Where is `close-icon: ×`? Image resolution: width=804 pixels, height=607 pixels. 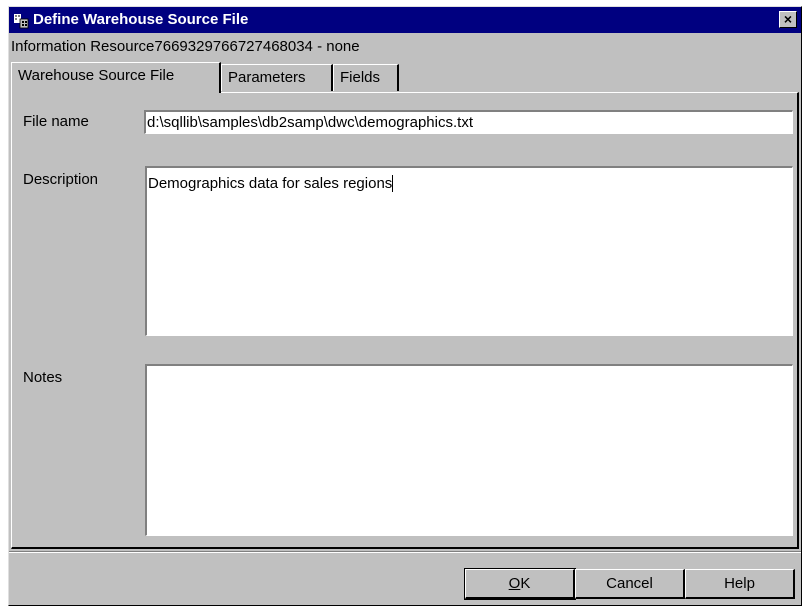
close-icon: × is located at coordinates (788, 19).